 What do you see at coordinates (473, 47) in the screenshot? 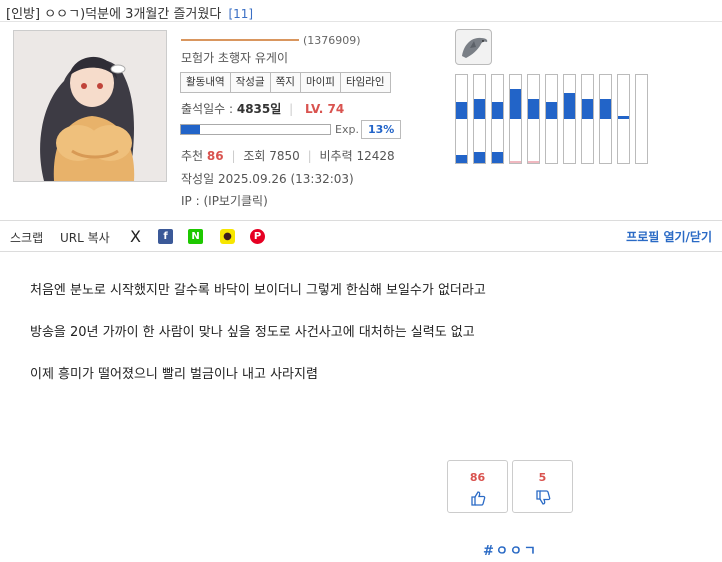
I see `dolphin-icon` at bounding box center [473, 47].